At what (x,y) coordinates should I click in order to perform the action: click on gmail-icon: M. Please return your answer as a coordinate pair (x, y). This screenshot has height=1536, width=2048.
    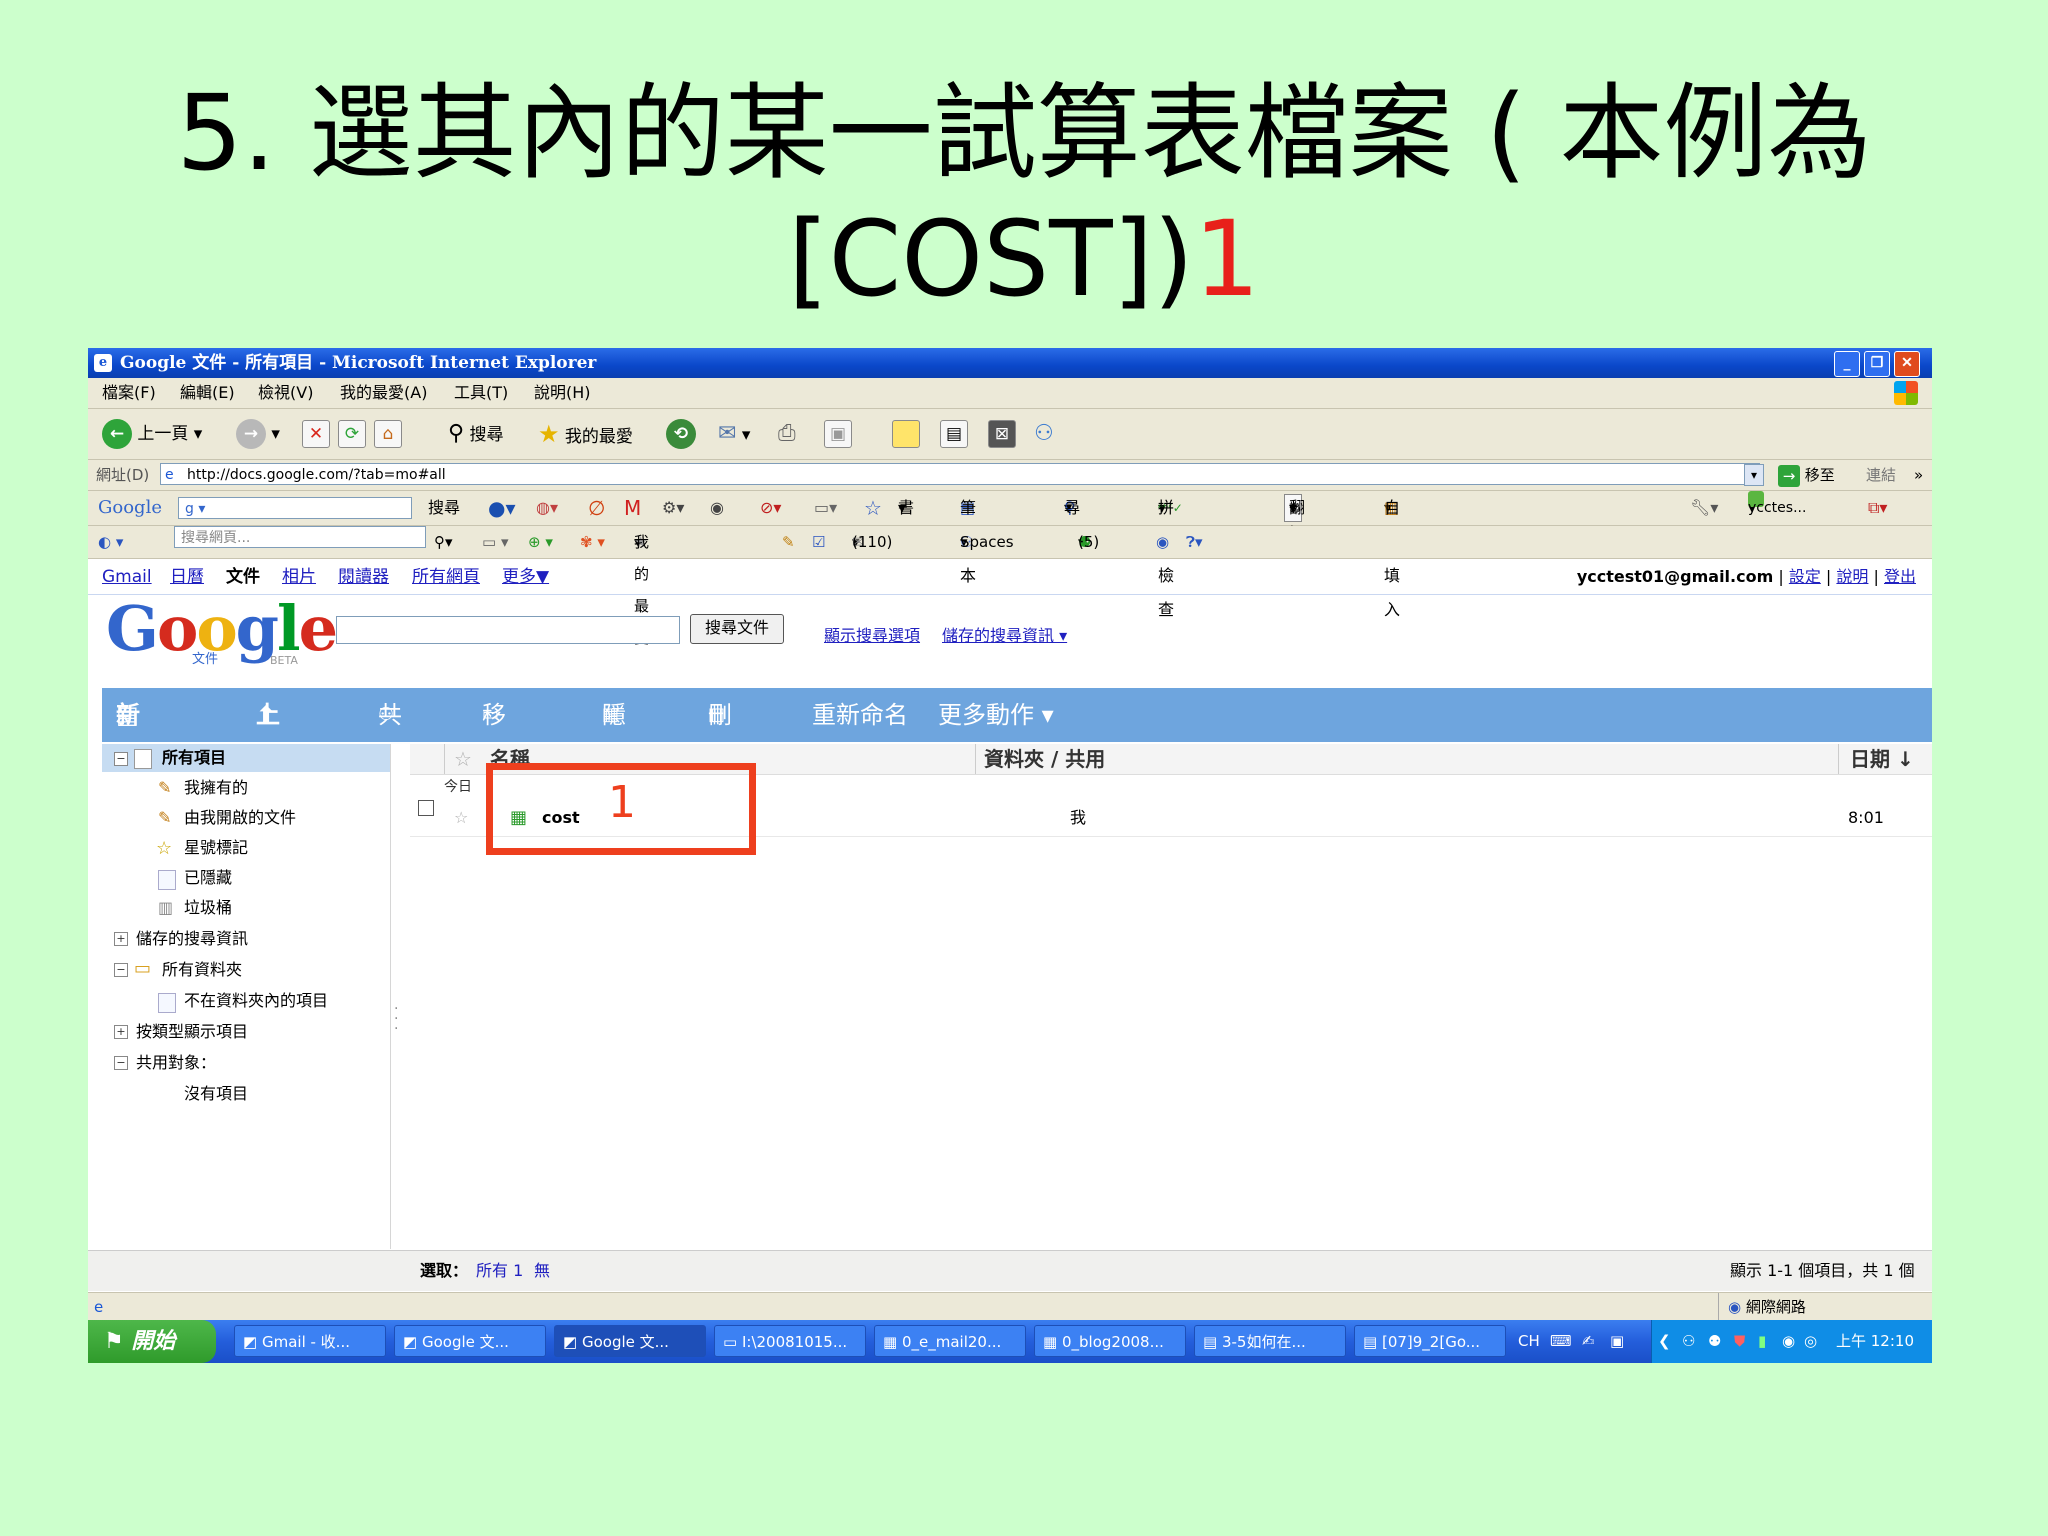
    Looking at the image, I should click on (632, 508).